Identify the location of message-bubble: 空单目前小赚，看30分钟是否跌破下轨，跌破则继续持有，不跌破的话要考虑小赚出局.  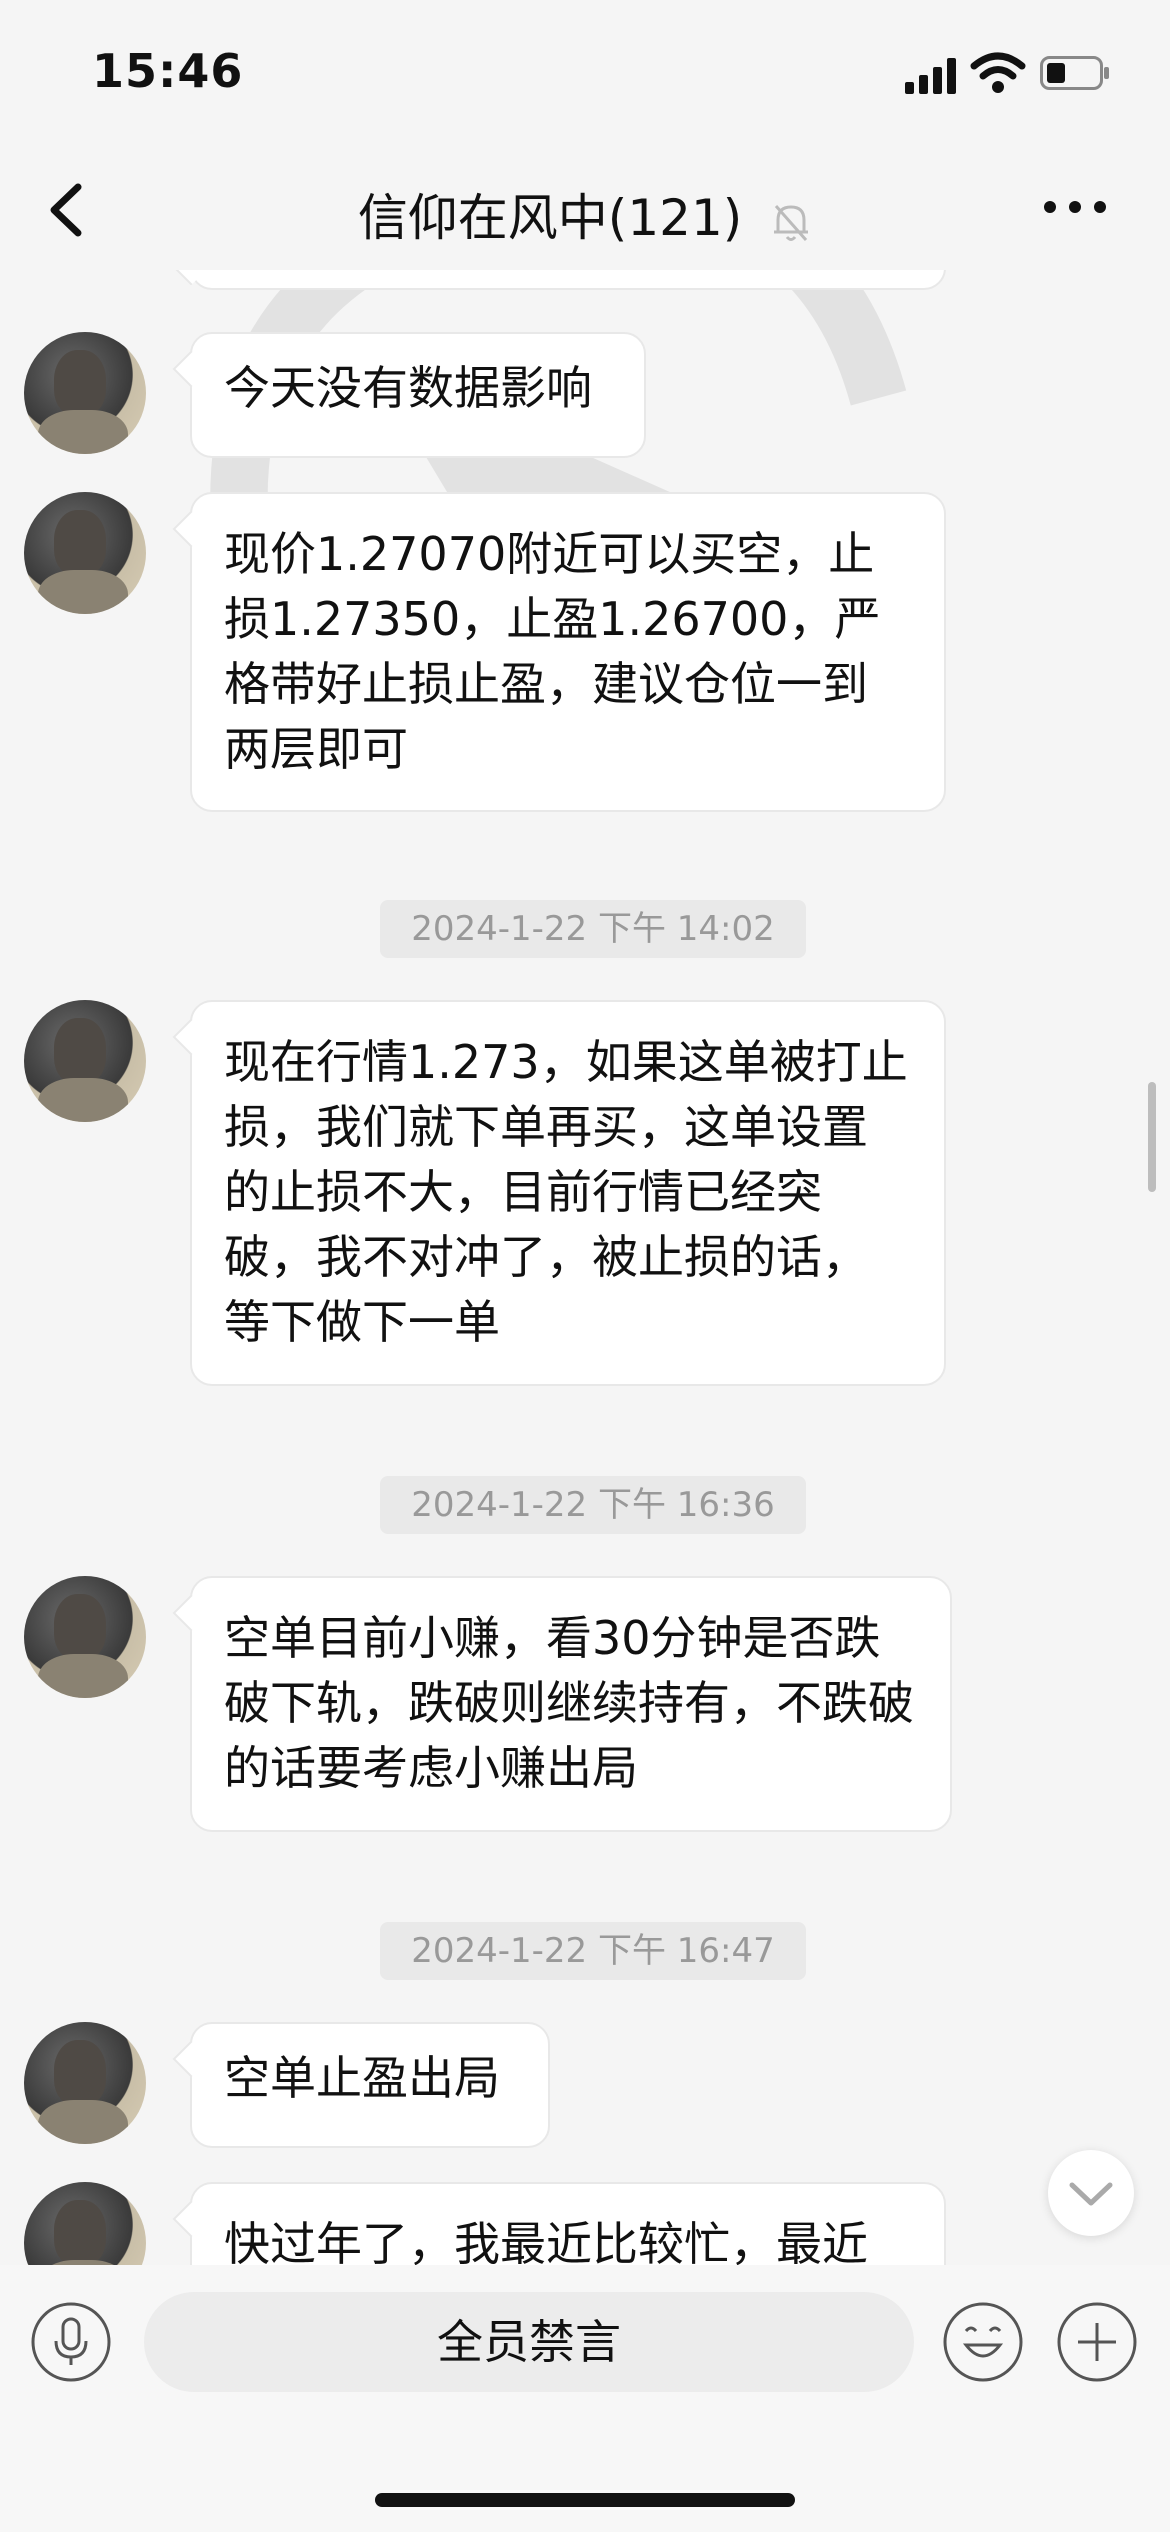
(571, 1704).